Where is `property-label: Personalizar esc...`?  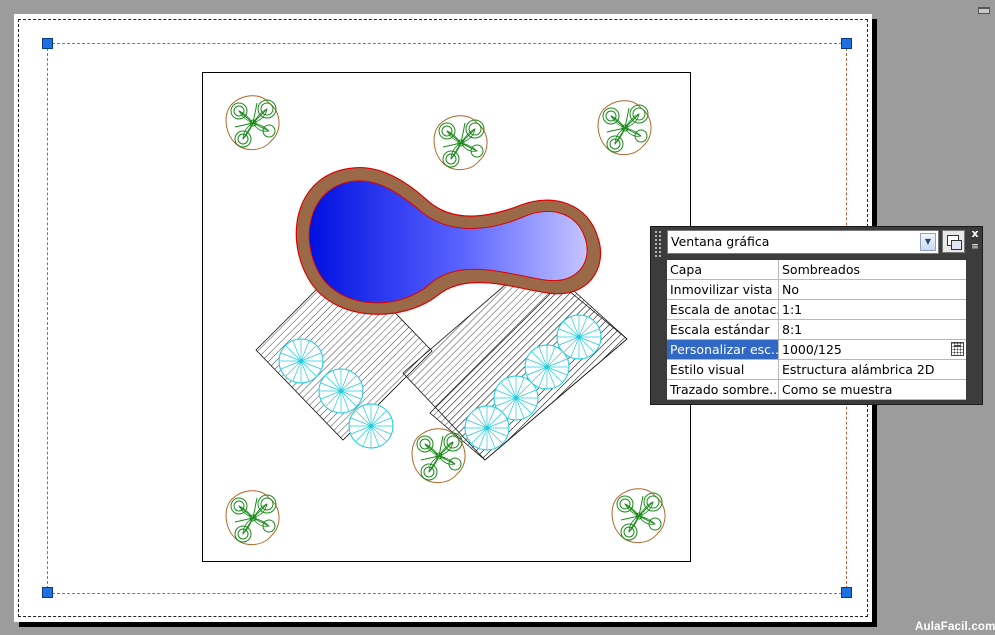
property-label: Personalizar esc... is located at coordinates (723, 349).